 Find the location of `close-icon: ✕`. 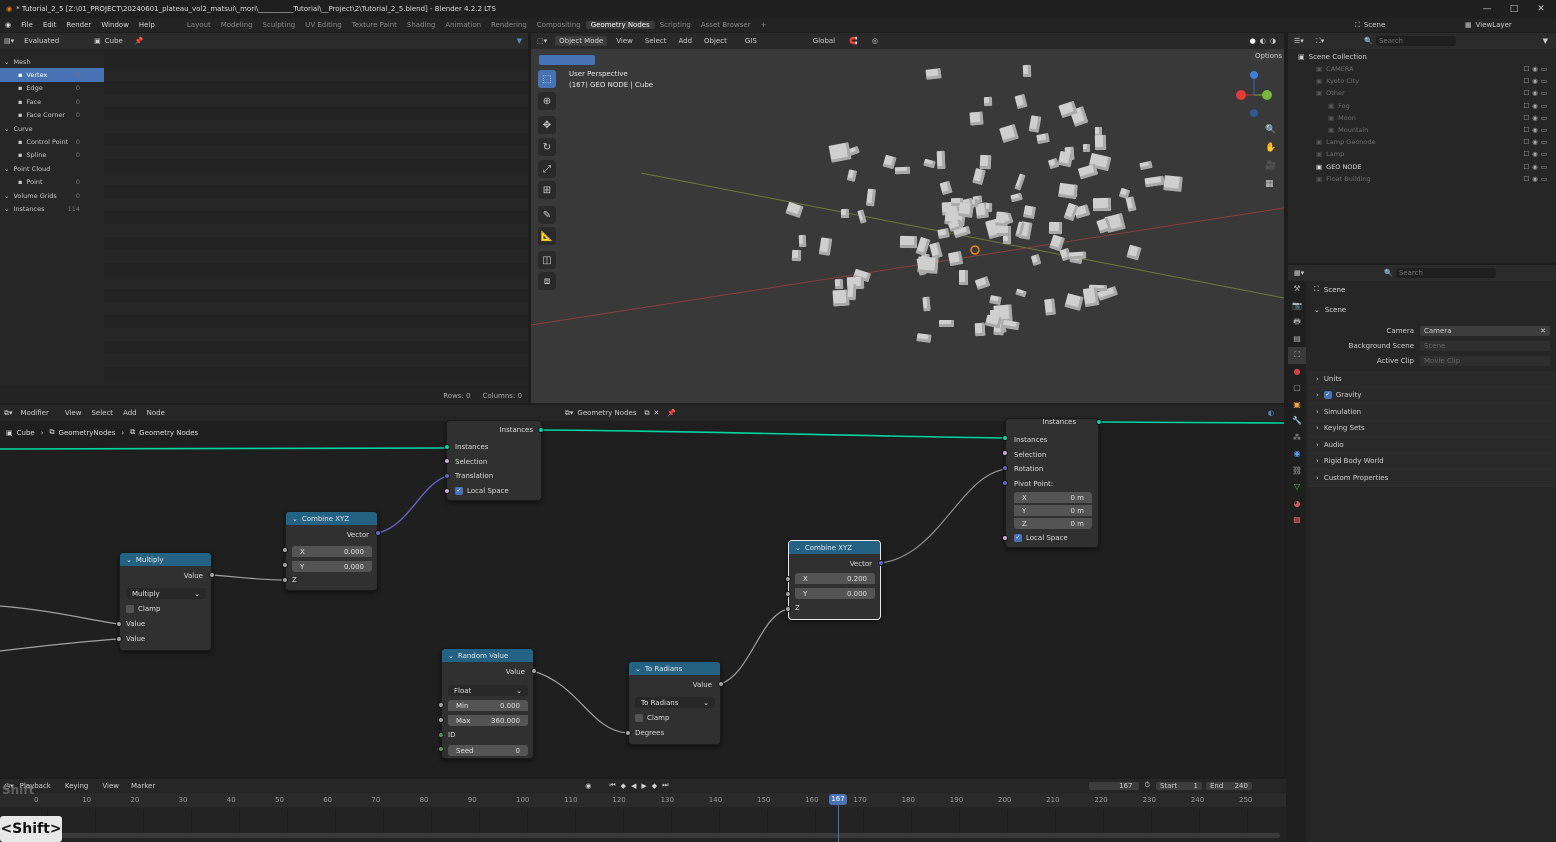

close-icon: ✕ is located at coordinates (1541, 9).